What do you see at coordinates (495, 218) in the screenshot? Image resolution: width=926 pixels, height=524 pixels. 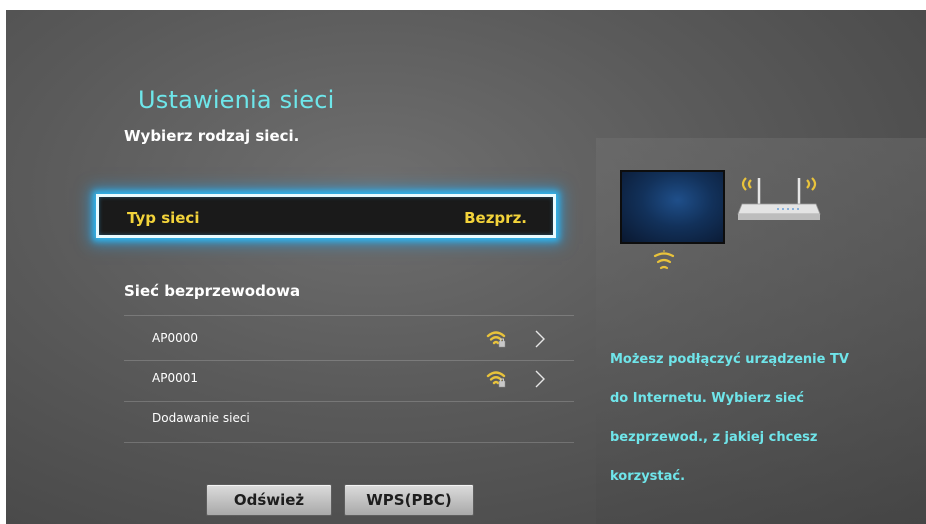 I see `network-type-value: Bezprz.` at bounding box center [495, 218].